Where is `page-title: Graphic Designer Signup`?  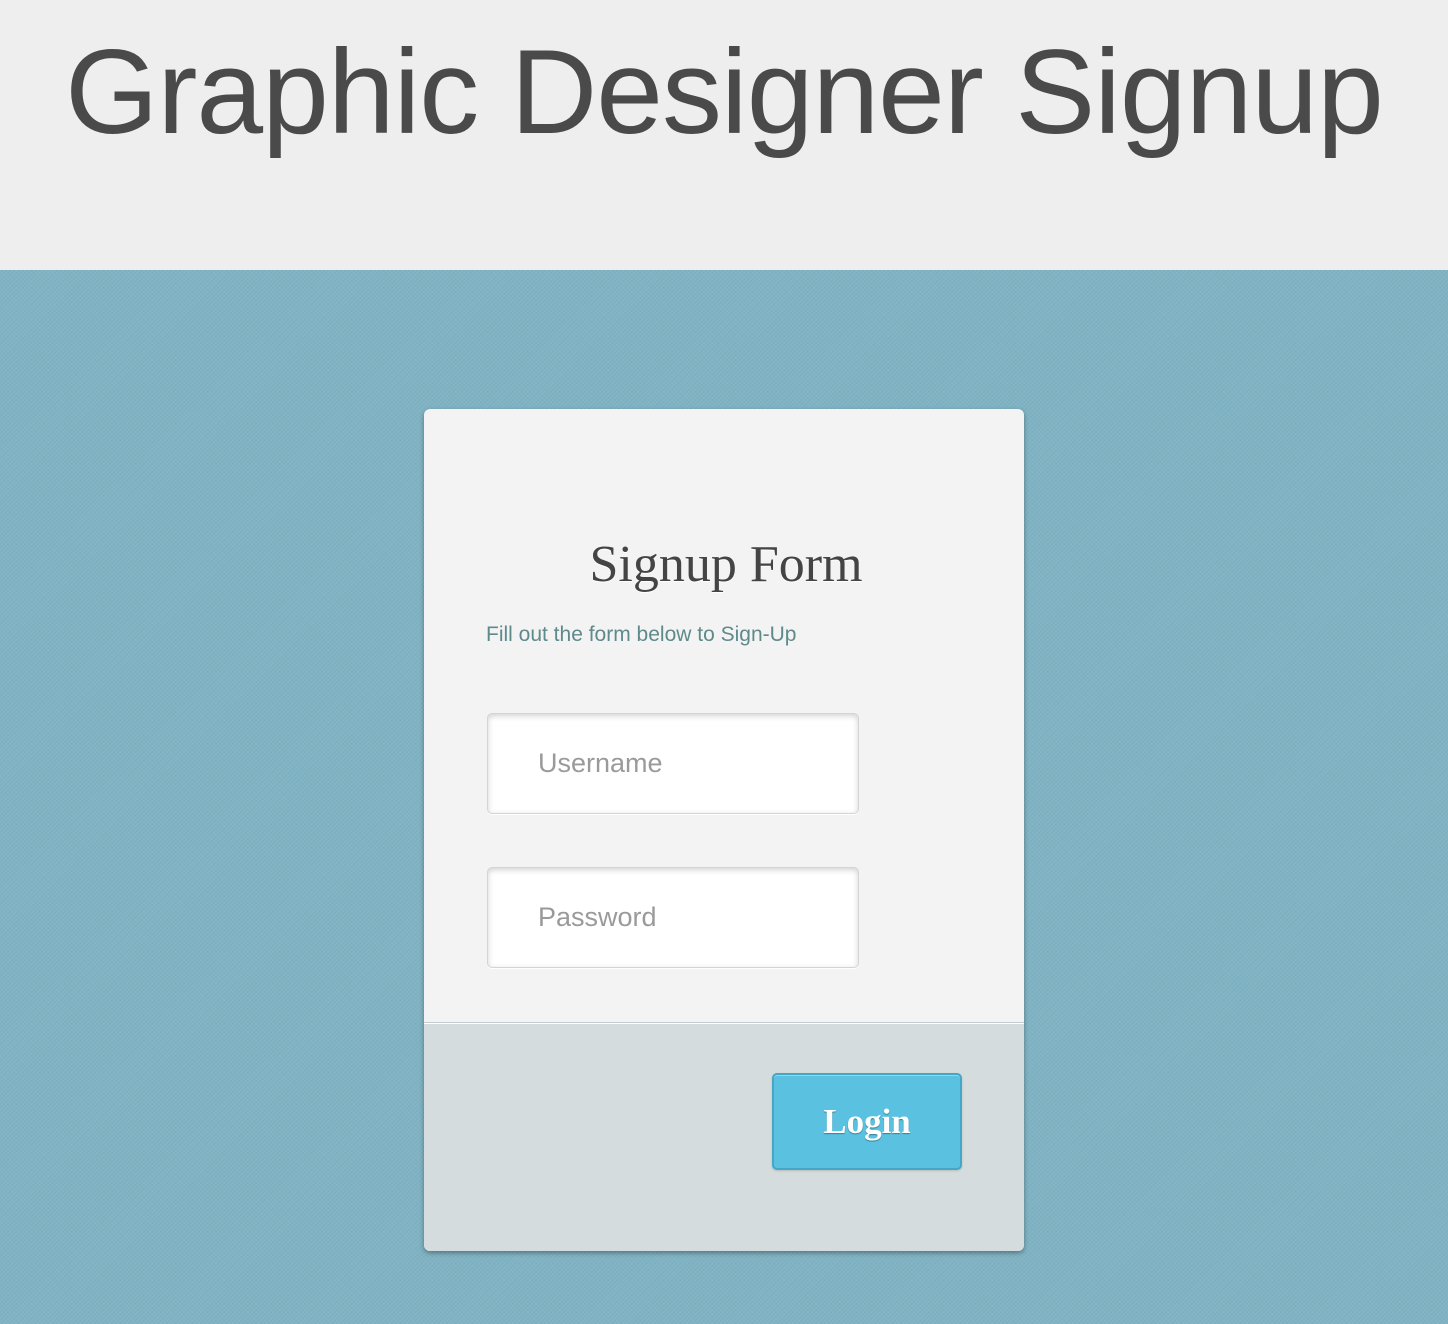
page-title: Graphic Designer Signup is located at coordinates (724, 92).